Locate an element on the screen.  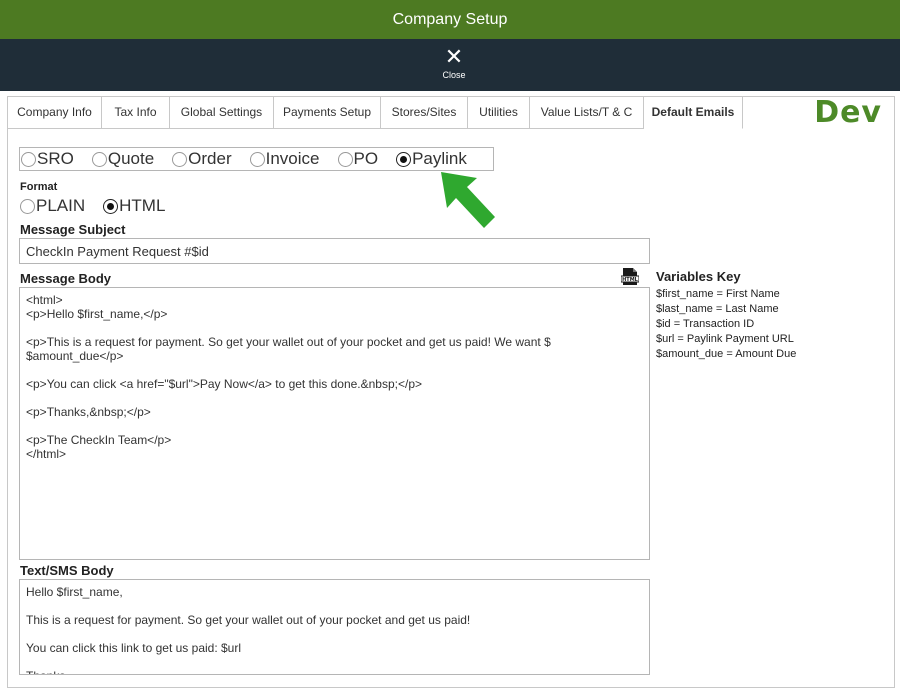
close-icon: ✕ is located at coordinates (454, 57).